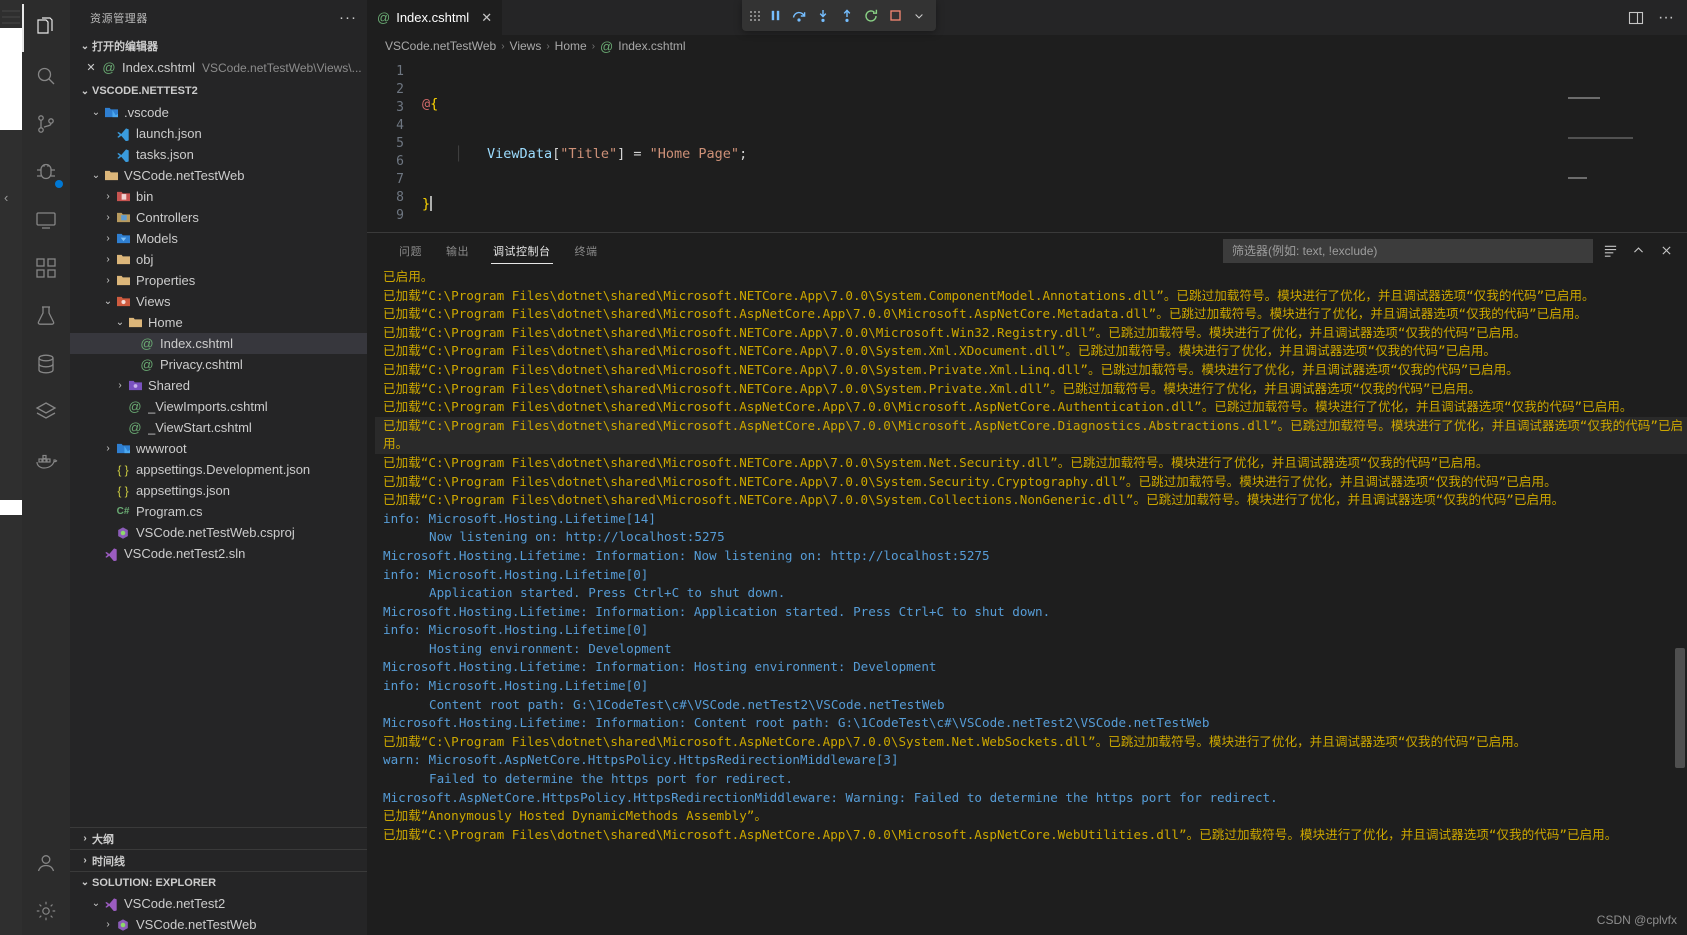  I want to click on collapse-arrow-icon: ‹, so click(6, 197).